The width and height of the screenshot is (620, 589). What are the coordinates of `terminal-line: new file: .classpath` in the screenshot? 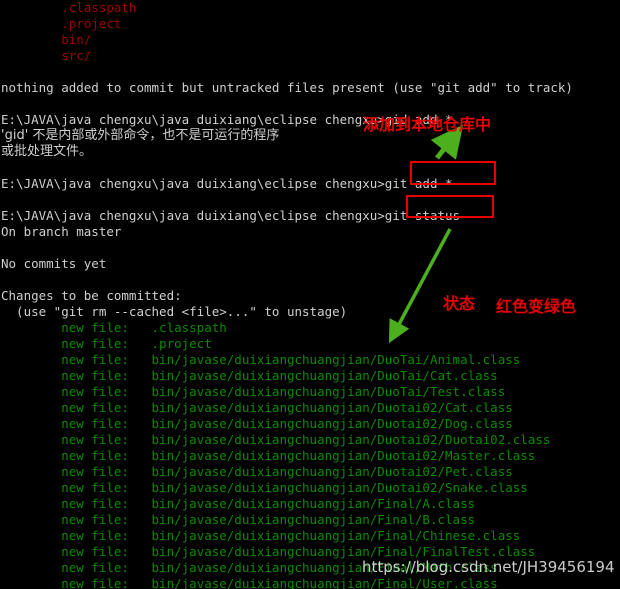 It's located at (114, 327).